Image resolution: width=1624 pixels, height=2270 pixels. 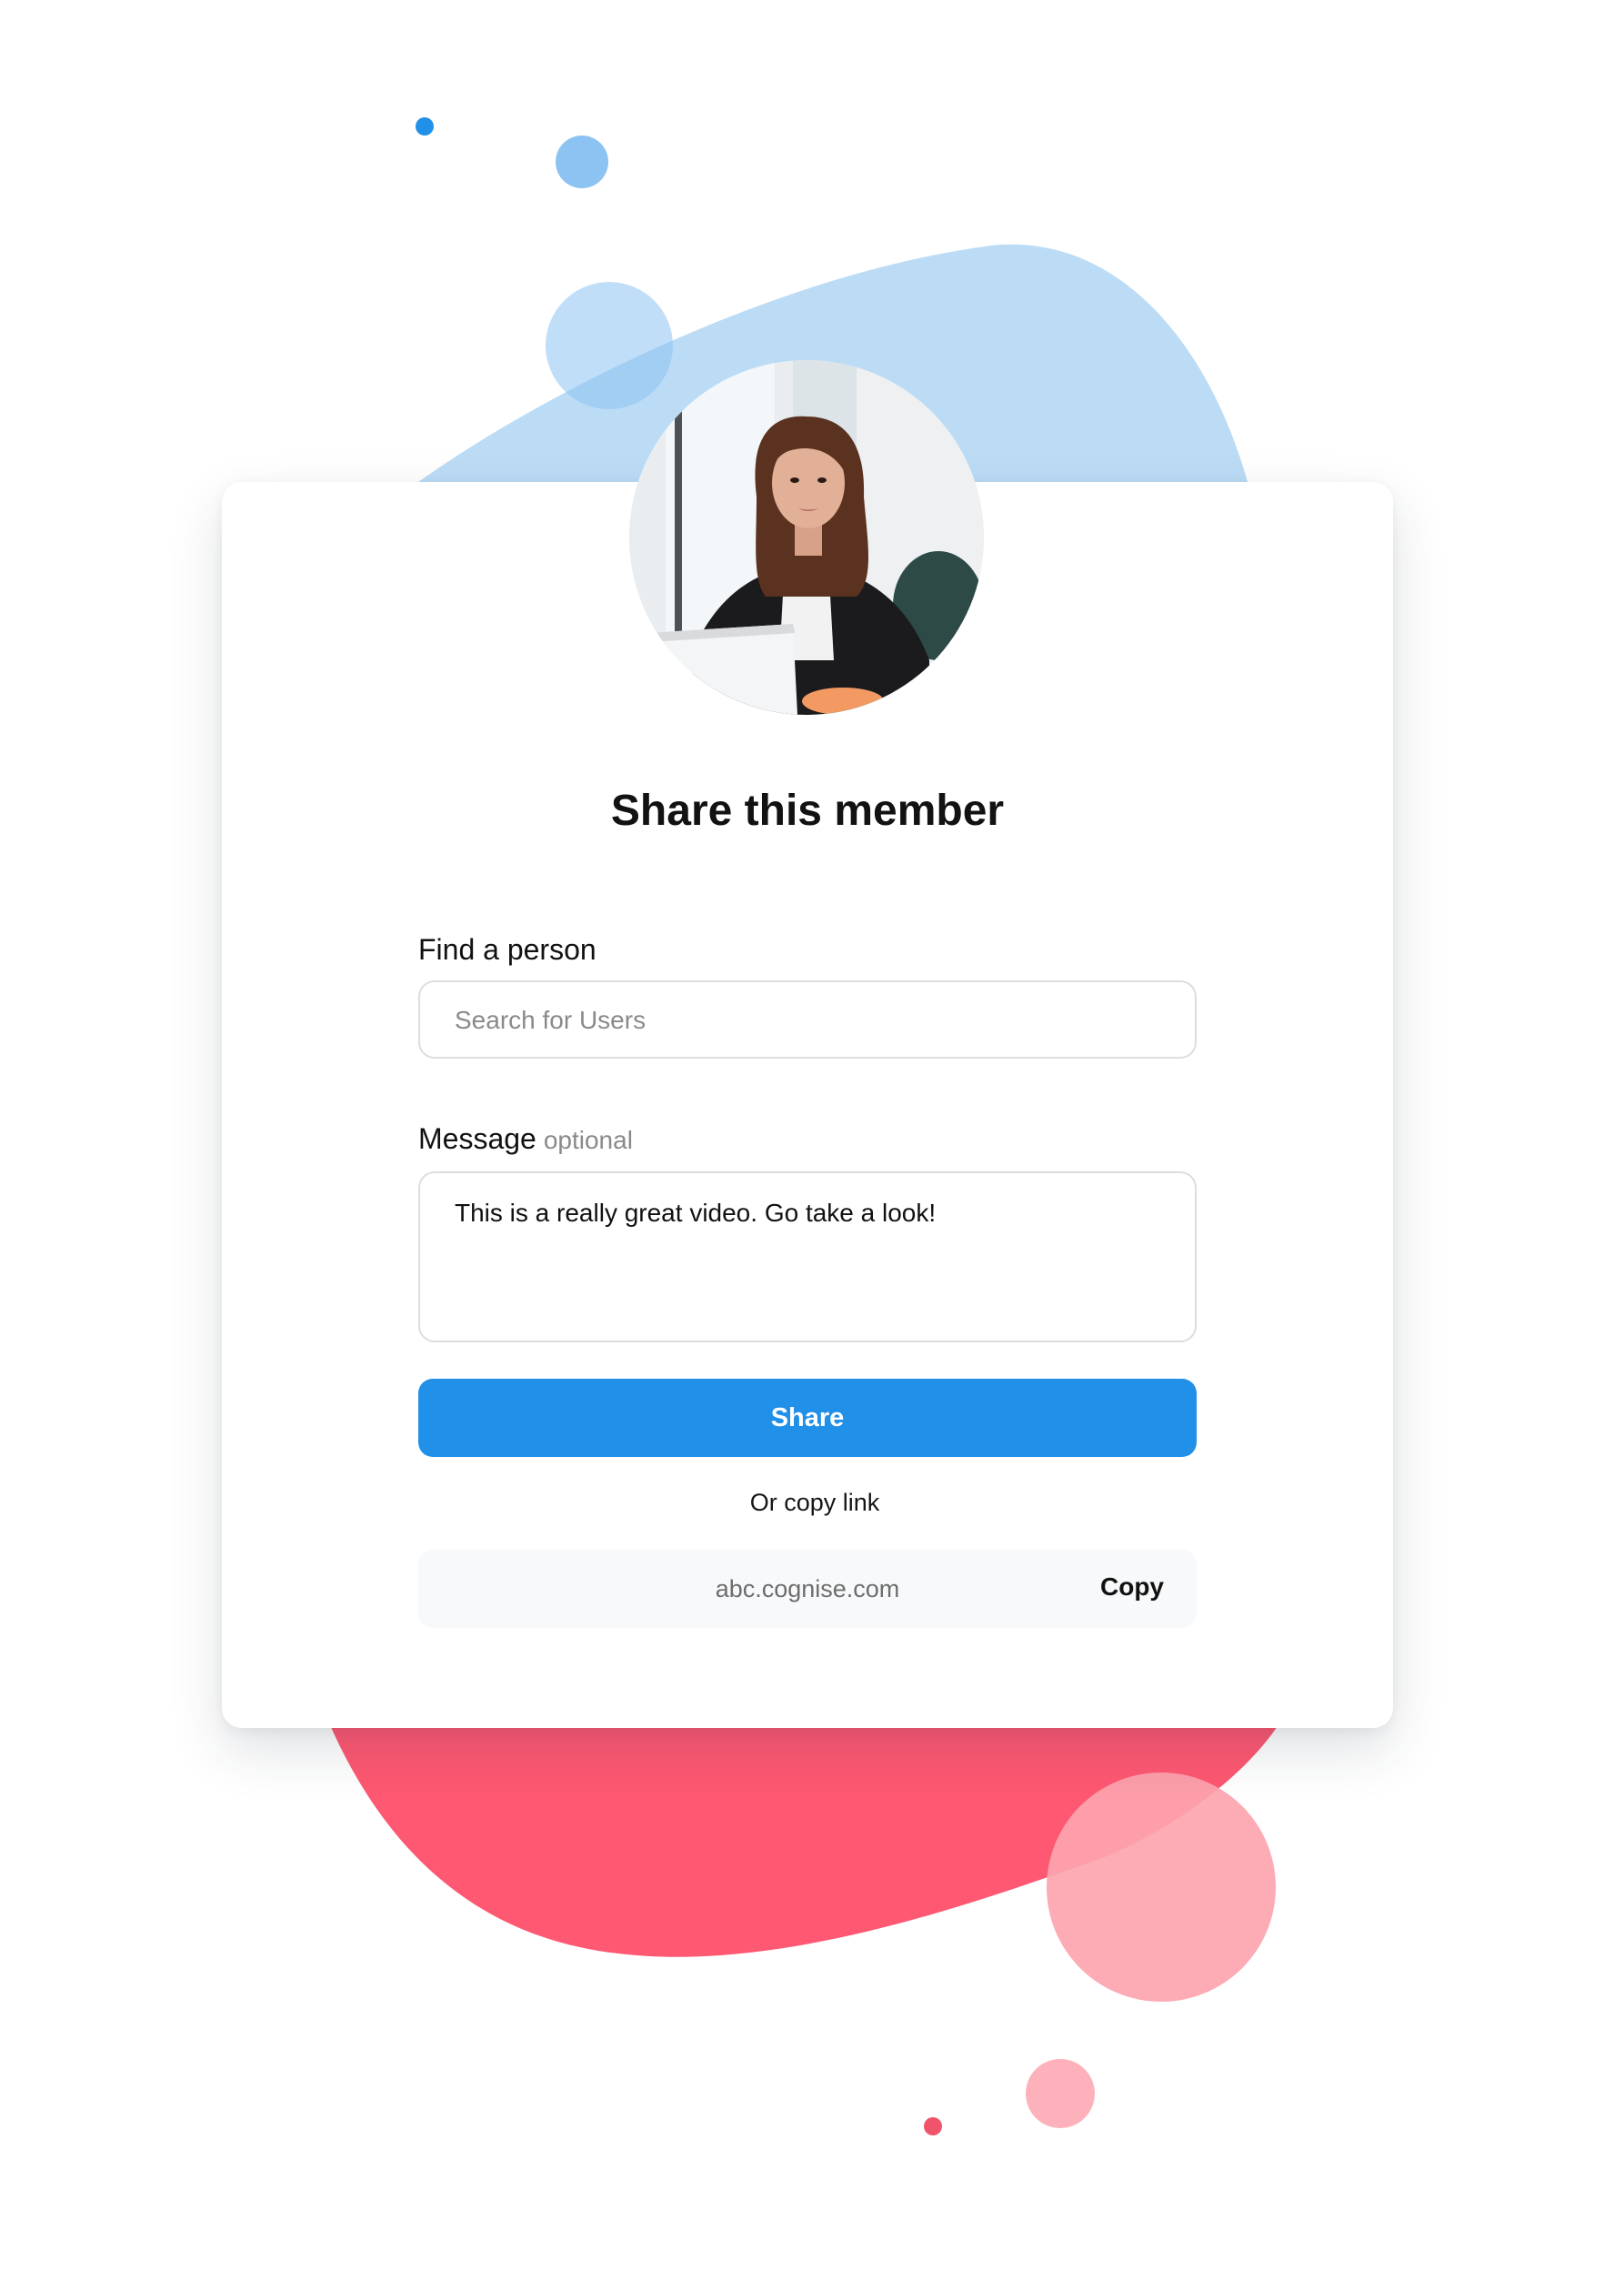 What do you see at coordinates (933, 2126) in the screenshot?
I see `red-dot-small` at bounding box center [933, 2126].